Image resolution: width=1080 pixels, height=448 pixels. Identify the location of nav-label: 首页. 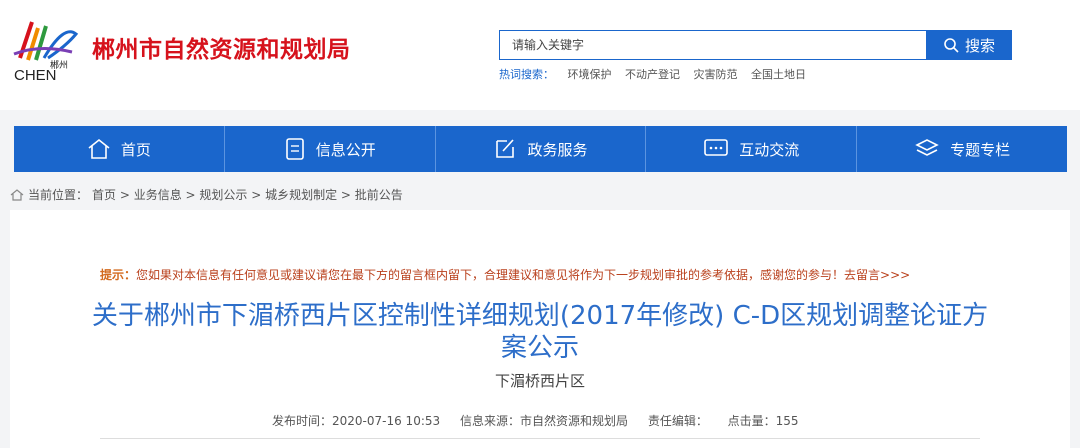
(135, 149).